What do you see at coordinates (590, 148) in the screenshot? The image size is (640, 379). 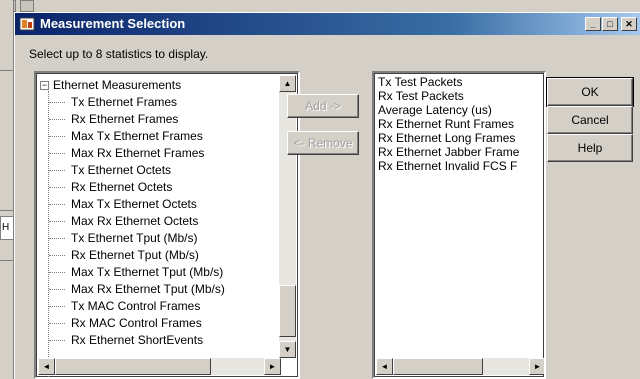 I see `help-button: Help` at bounding box center [590, 148].